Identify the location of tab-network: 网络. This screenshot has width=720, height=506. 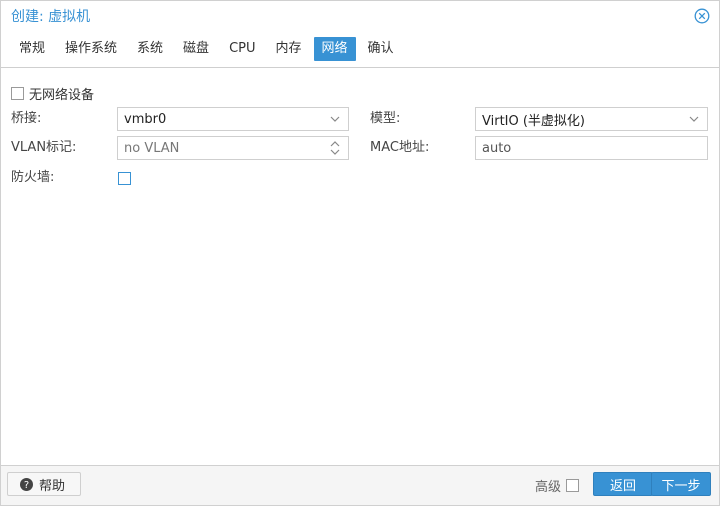
(334, 49).